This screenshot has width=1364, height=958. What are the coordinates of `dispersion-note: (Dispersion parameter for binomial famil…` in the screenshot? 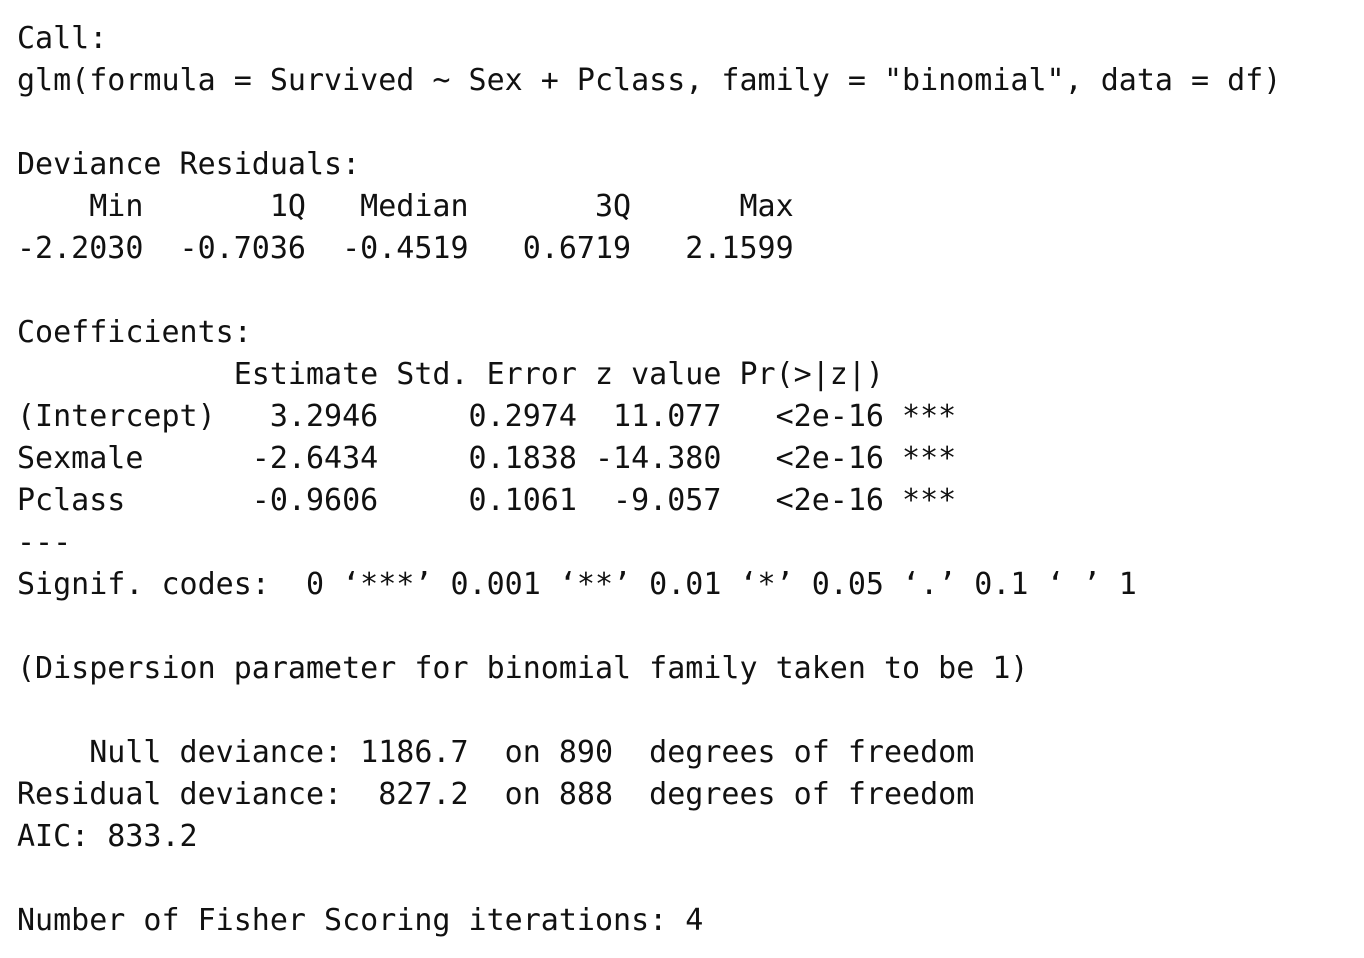 It's located at (523, 668).